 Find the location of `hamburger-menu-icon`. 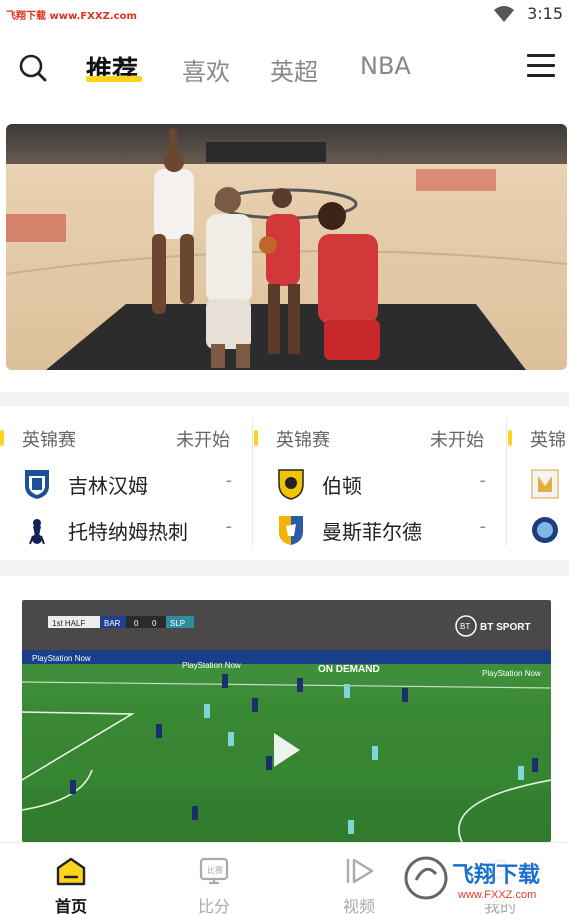

hamburger-menu-icon is located at coordinates (541, 67).